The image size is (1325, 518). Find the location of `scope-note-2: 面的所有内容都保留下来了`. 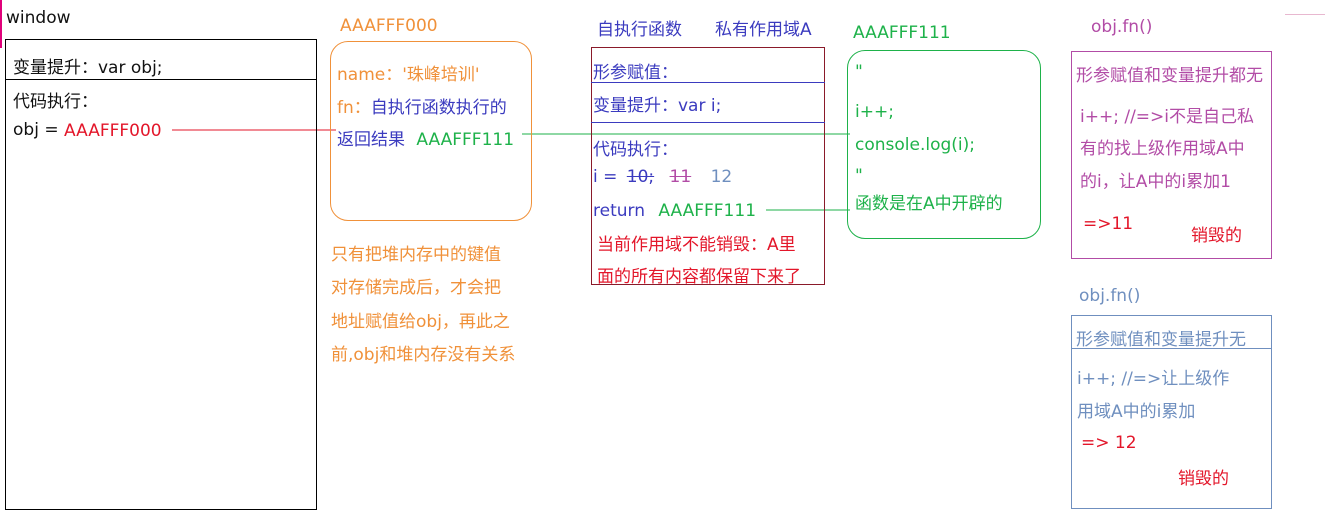

scope-note-2: 面的所有内容都保留下来了 is located at coordinates (699, 277).